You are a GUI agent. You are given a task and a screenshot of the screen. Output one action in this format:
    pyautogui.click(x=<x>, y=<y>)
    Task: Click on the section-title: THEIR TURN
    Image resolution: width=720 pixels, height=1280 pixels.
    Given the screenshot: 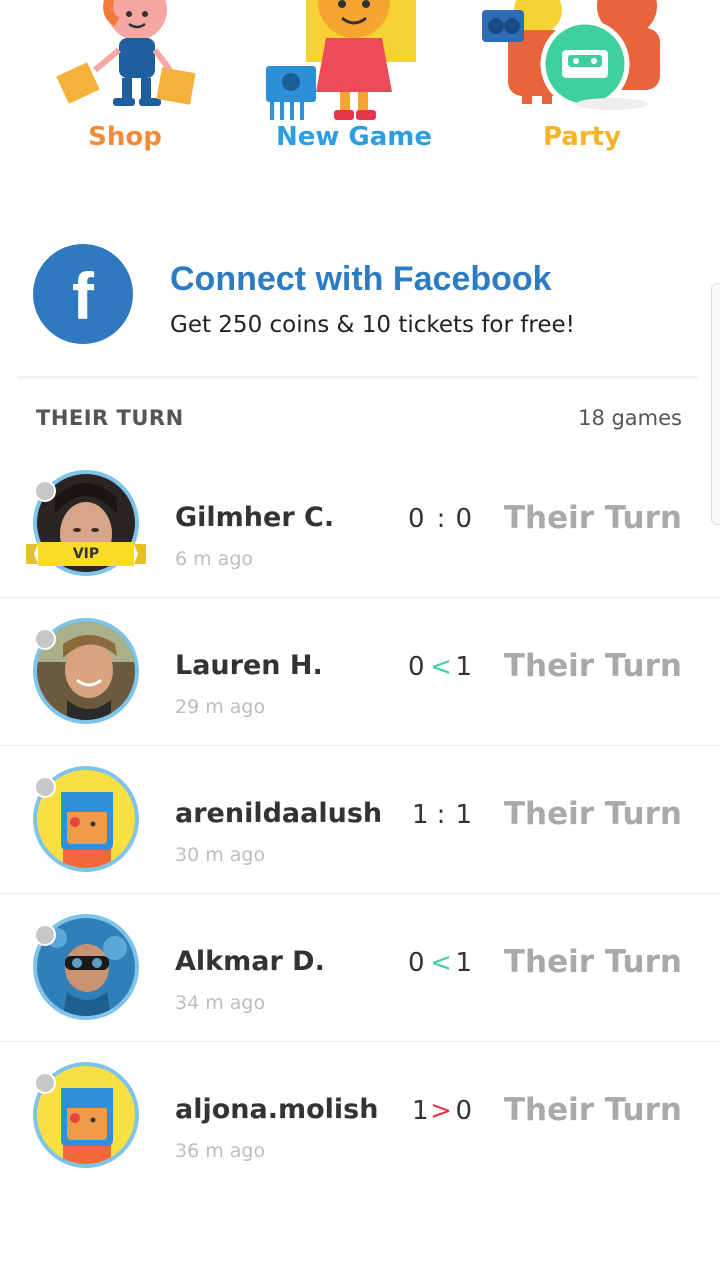 What is the action you would take?
    pyautogui.click(x=110, y=418)
    